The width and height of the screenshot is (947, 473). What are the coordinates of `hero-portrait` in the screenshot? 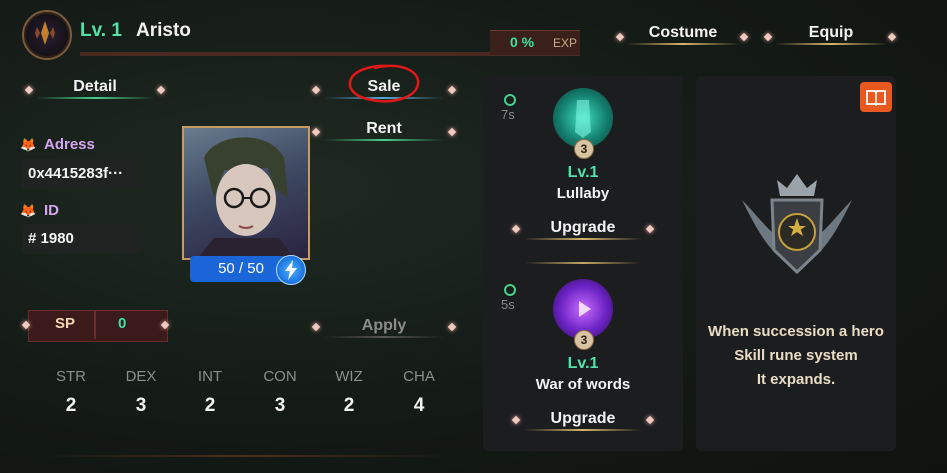 It's located at (246, 193).